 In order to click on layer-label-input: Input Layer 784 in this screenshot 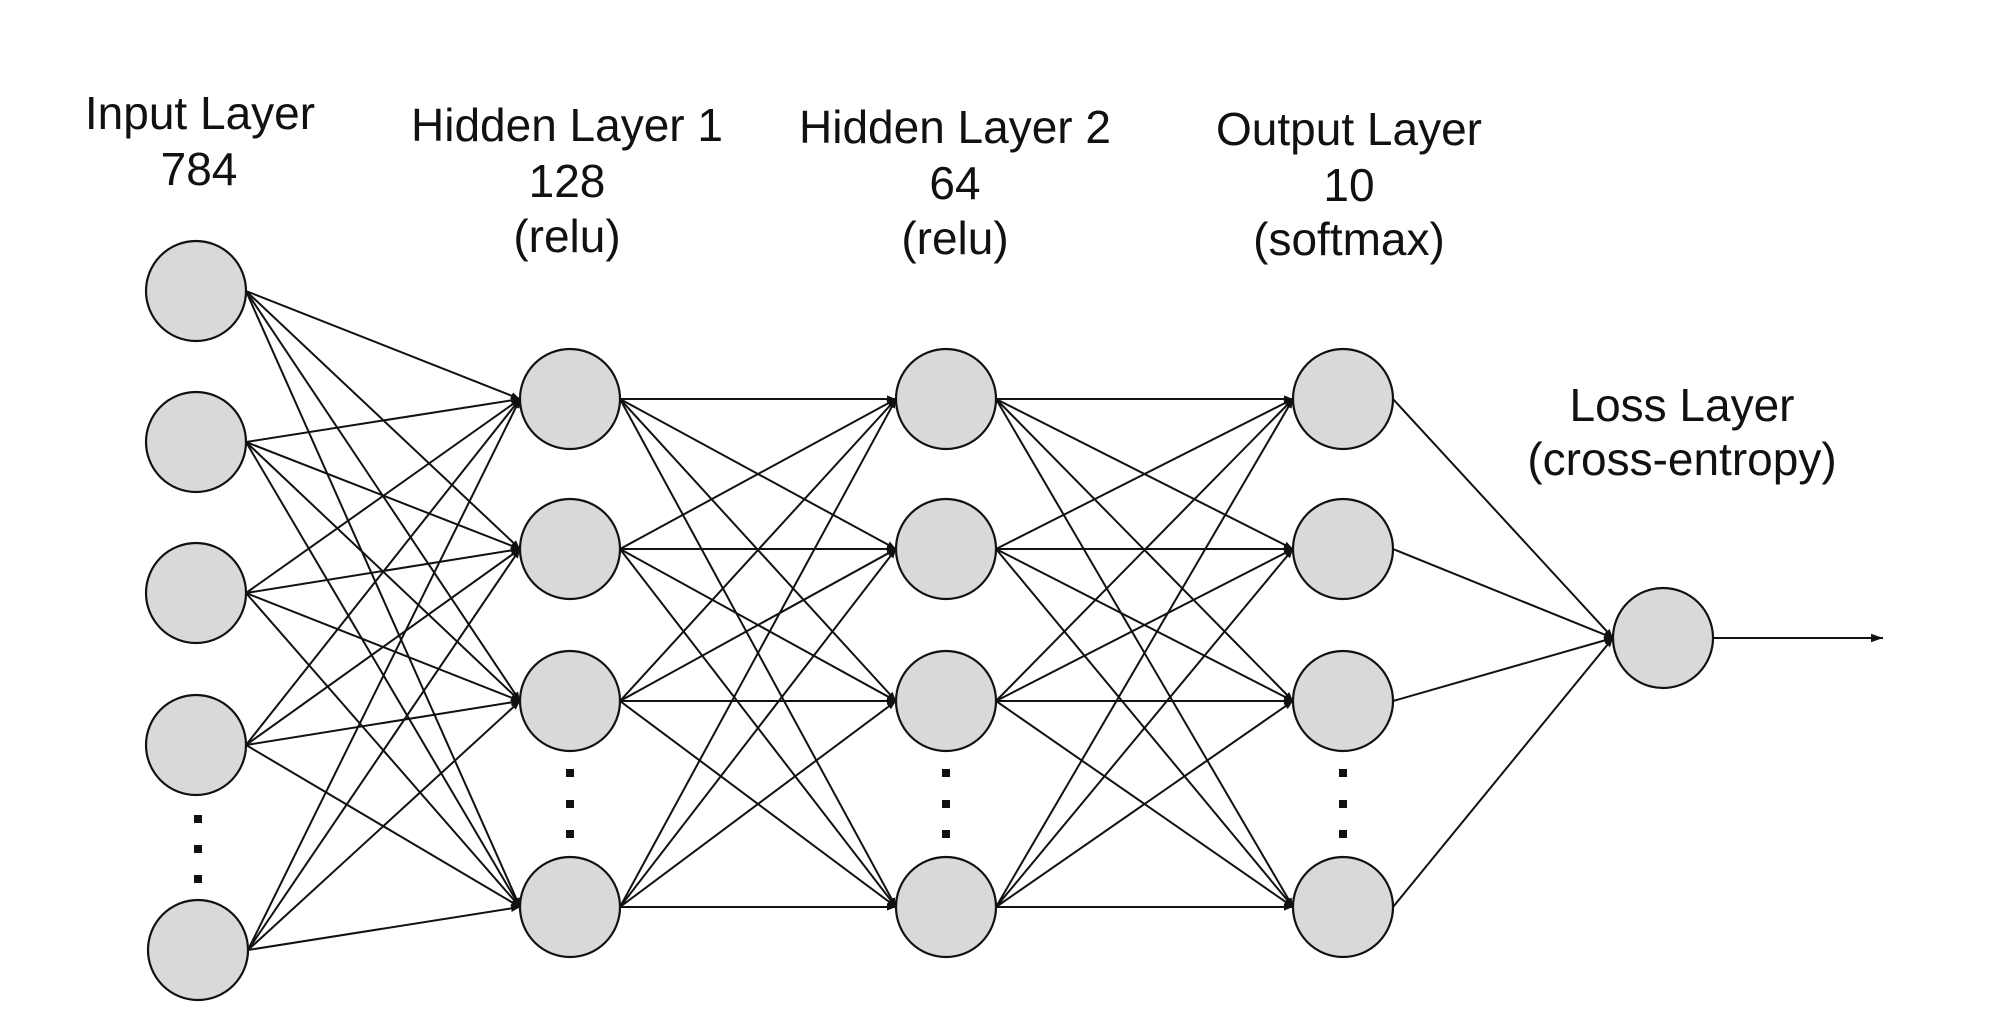, I will do `click(200, 141)`.